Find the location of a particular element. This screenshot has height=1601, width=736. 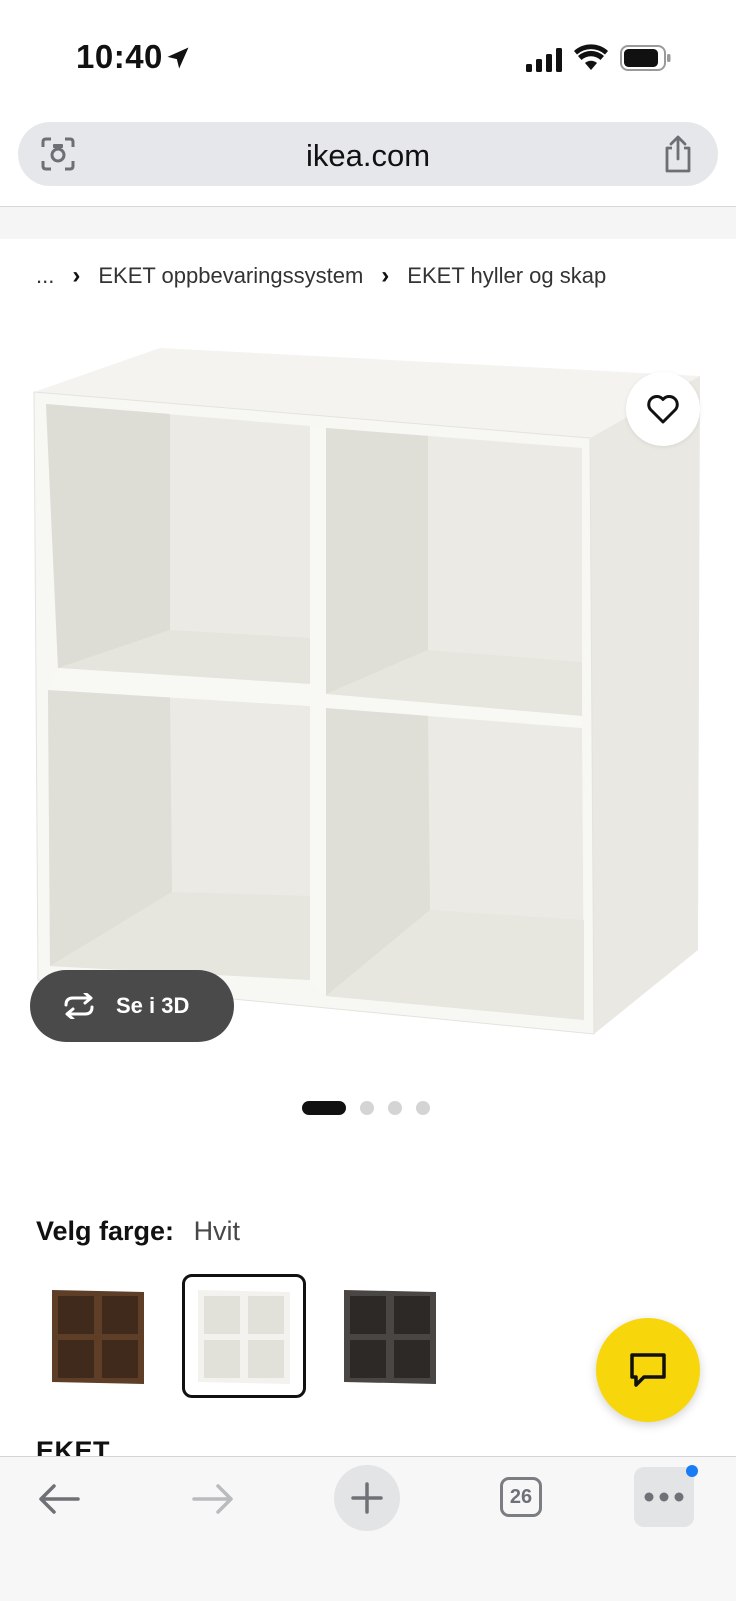

color-selector-label-row: Velg farge: Hvit is located at coordinates (138, 1231).